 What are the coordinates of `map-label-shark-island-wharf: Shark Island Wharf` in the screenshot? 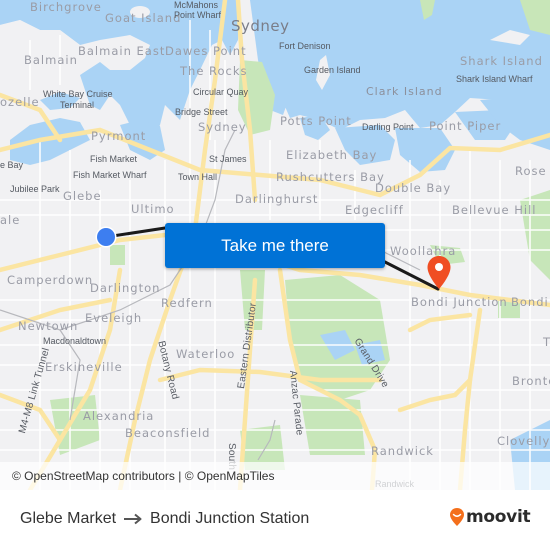 It's located at (494, 79).